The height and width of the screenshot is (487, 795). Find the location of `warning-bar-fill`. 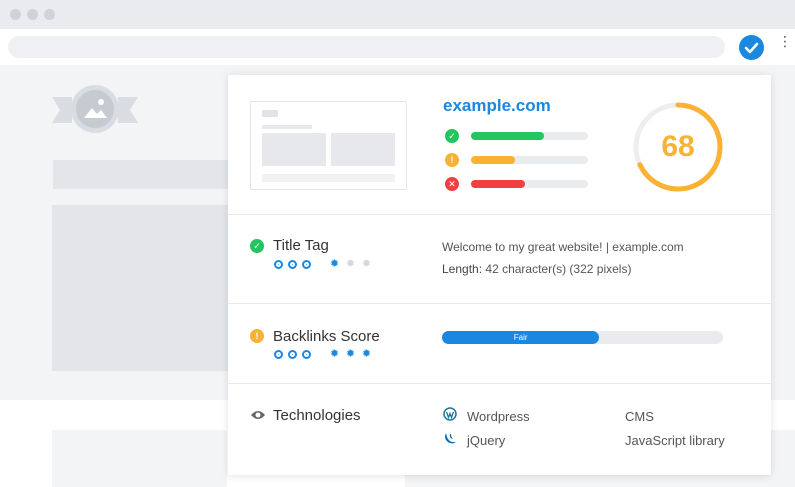

warning-bar-fill is located at coordinates (493, 160).